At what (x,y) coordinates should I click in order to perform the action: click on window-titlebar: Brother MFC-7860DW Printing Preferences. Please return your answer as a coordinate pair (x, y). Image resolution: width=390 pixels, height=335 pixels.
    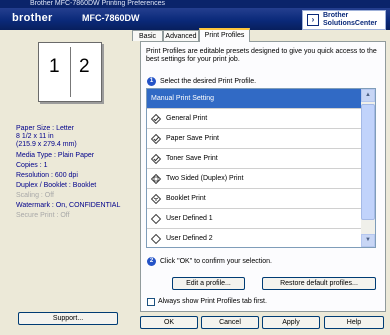
    Looking at the image, I should click on (195, 4).